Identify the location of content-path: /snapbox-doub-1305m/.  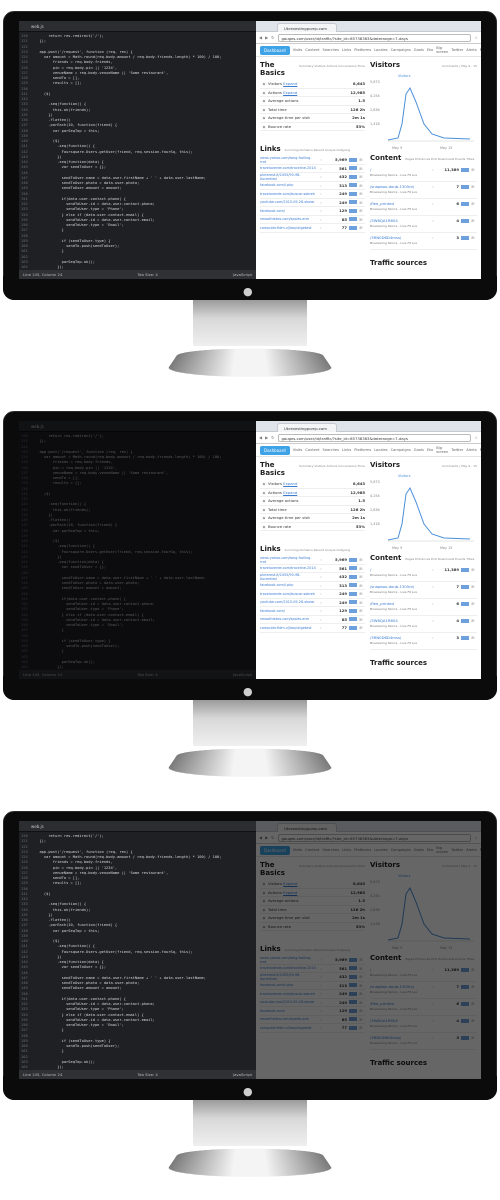
(399, 186).